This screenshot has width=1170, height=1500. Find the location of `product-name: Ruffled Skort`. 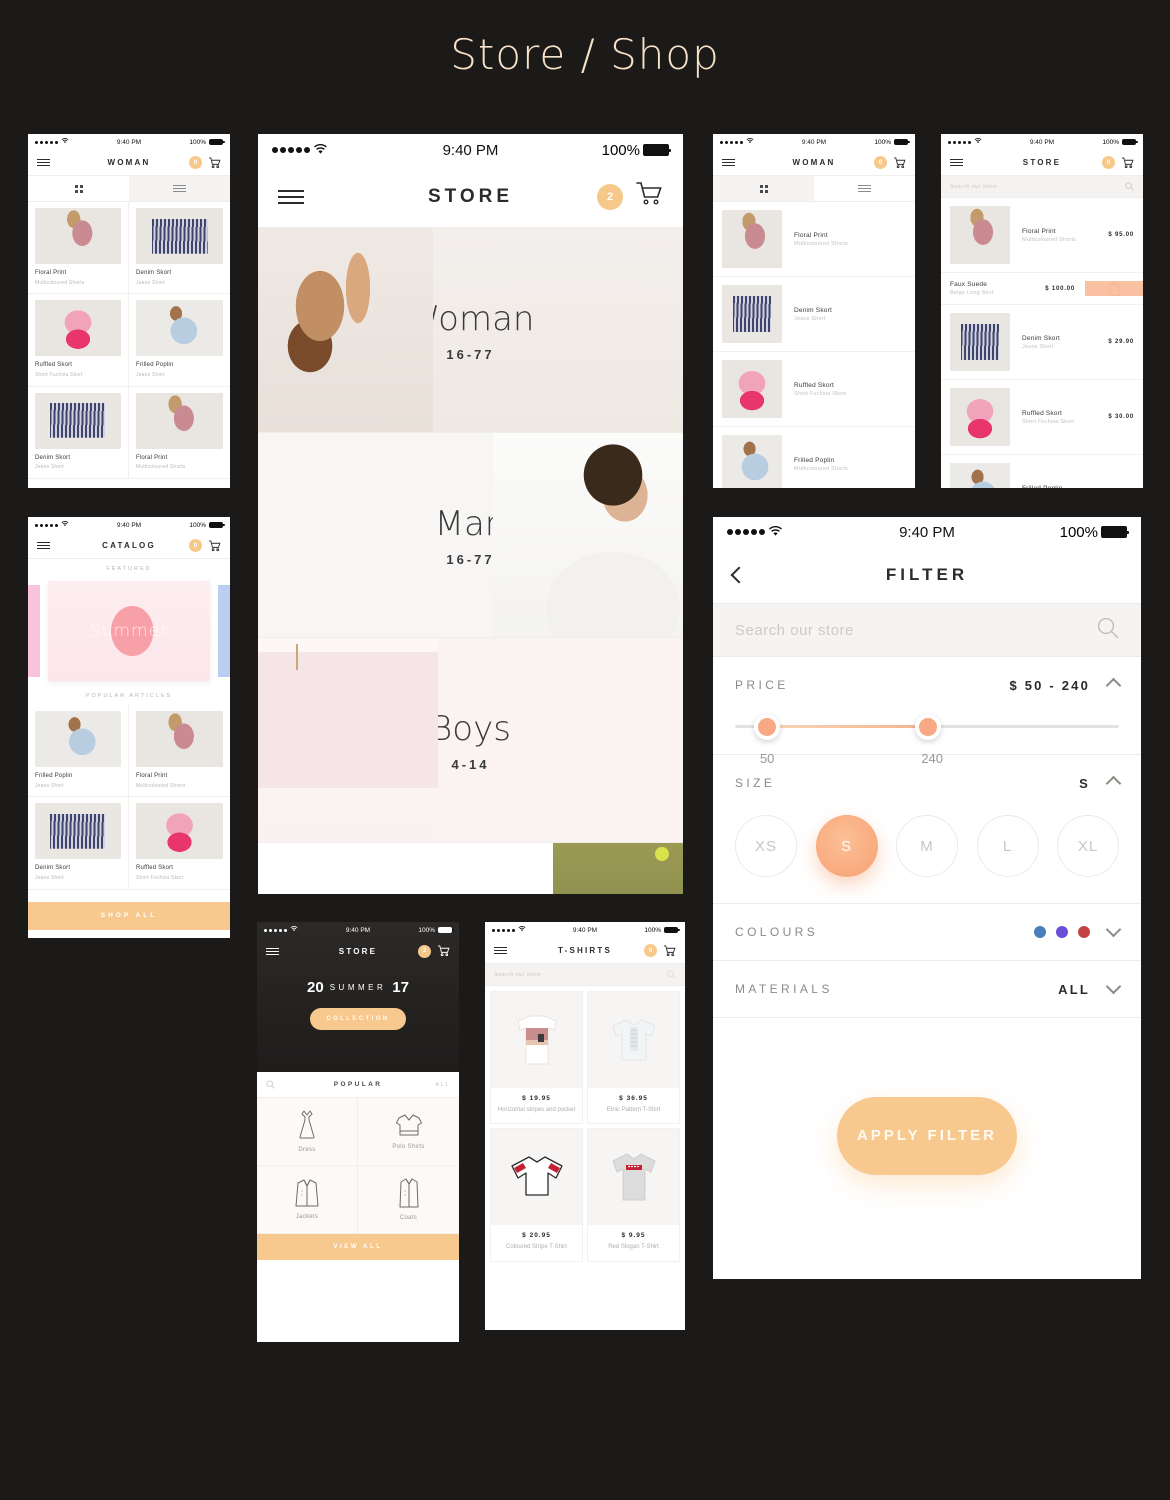

product-name: Ruffled Skort is located at coordinates (1042, 413).